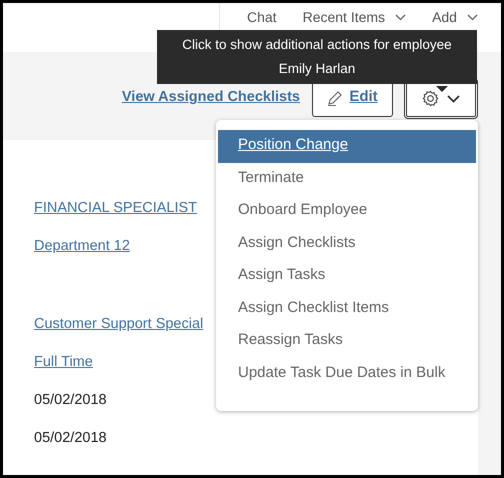 The image size is (504, 478). What do you see at coordinates (347, 178) in the screenshot?
I see `menu-item: Terminate` at bounding box center [347, 178].